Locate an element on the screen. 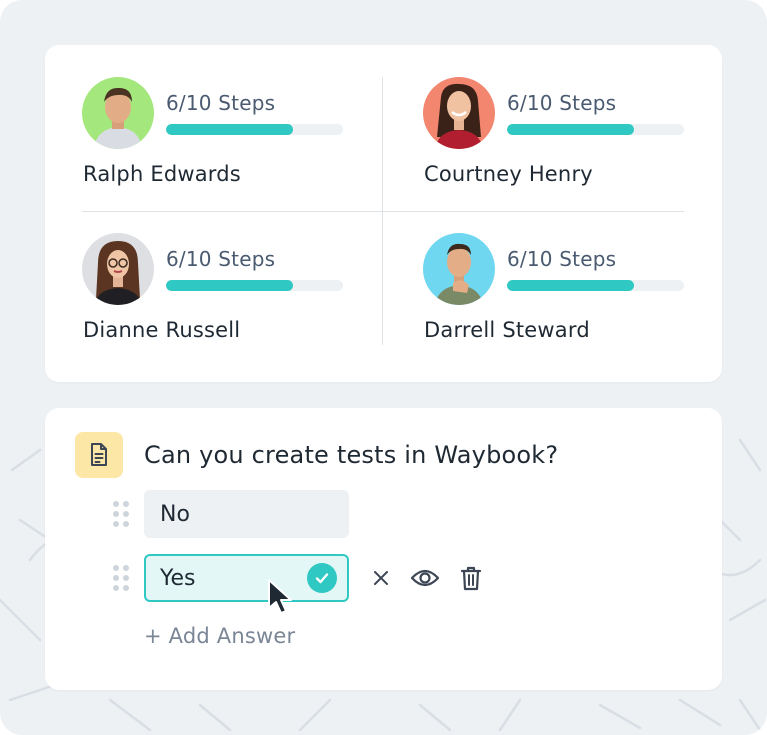 This screenshot has width=767, height=735. row-divider is located at coordinates (383, 211).